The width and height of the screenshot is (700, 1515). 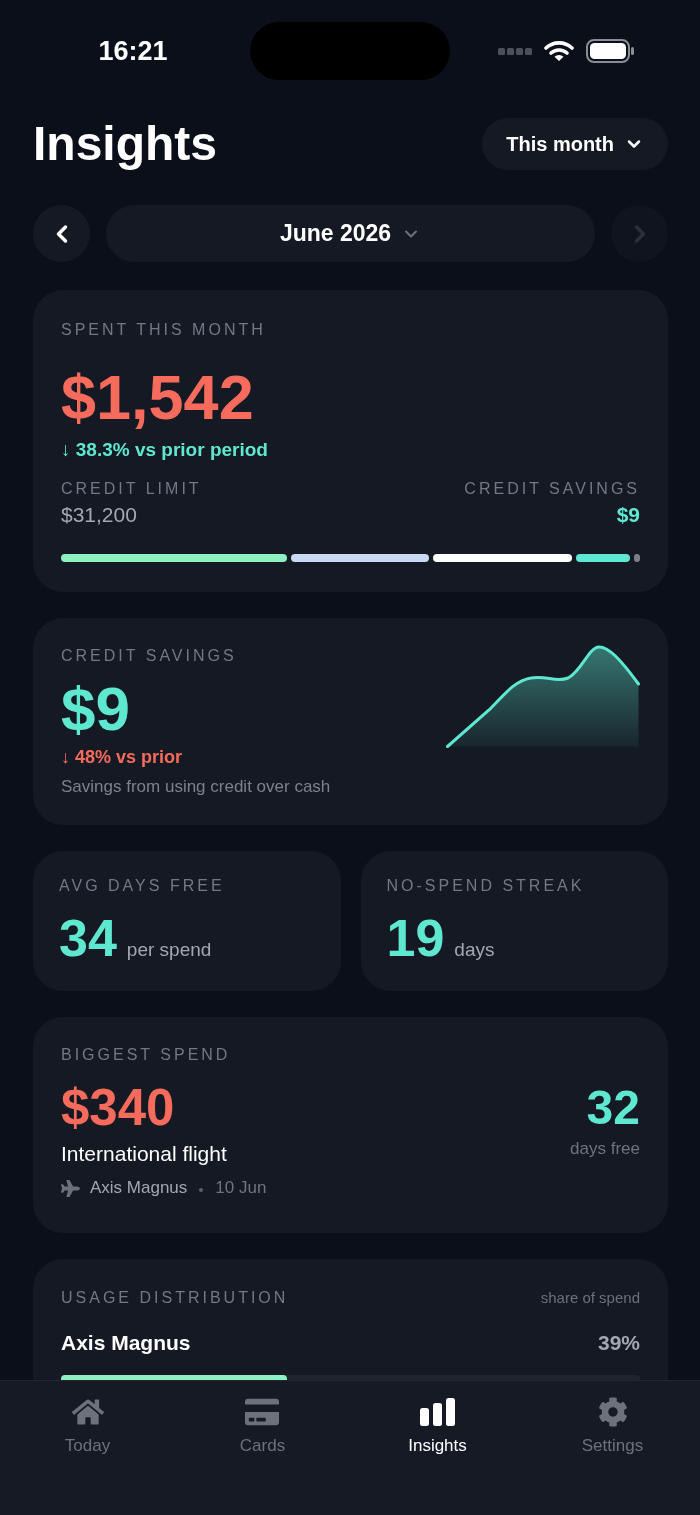 I want to click on section-label: USAGE DISTRIBUTION, so click(x=175, y=1298).